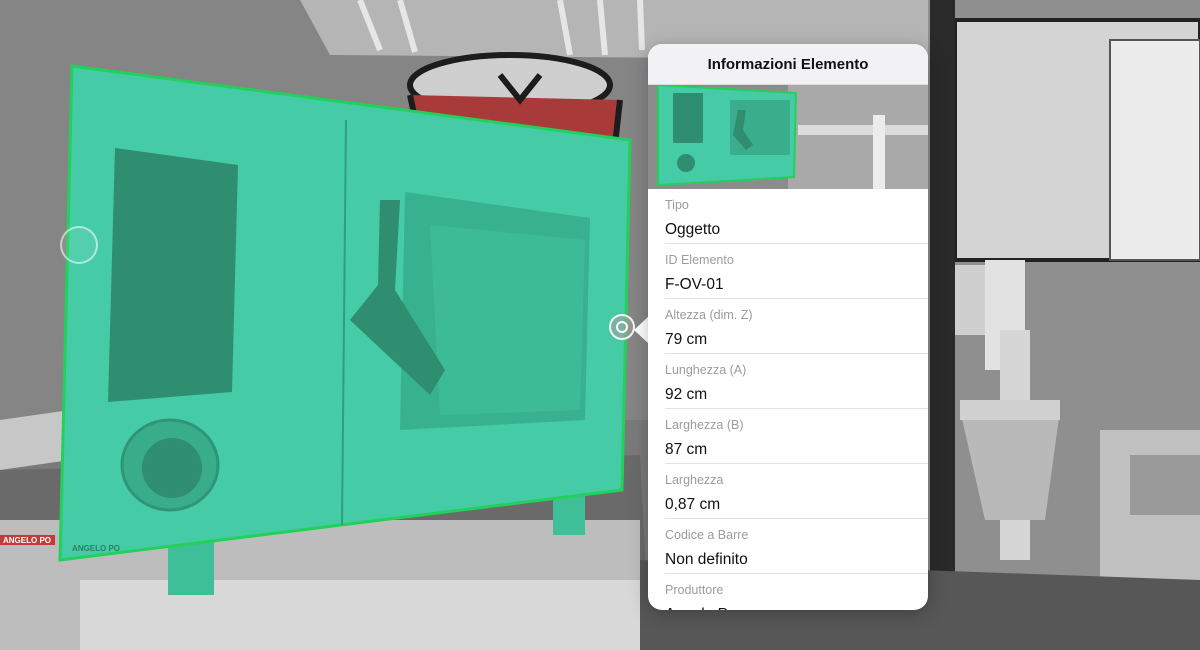 Image resolution: width=1200 pixels, height=650 pixels. I want to click on field-label: Lunghezza (A), so click(706, 370).